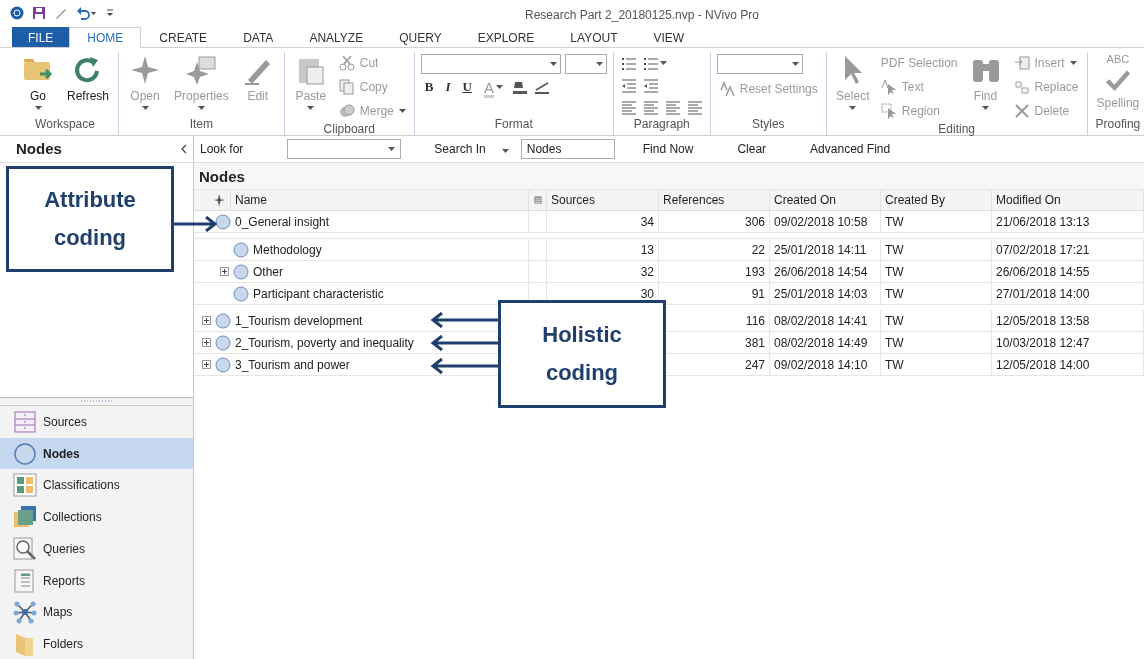  I want to click on search-action-button: Advanced Find, so click(850, 149).